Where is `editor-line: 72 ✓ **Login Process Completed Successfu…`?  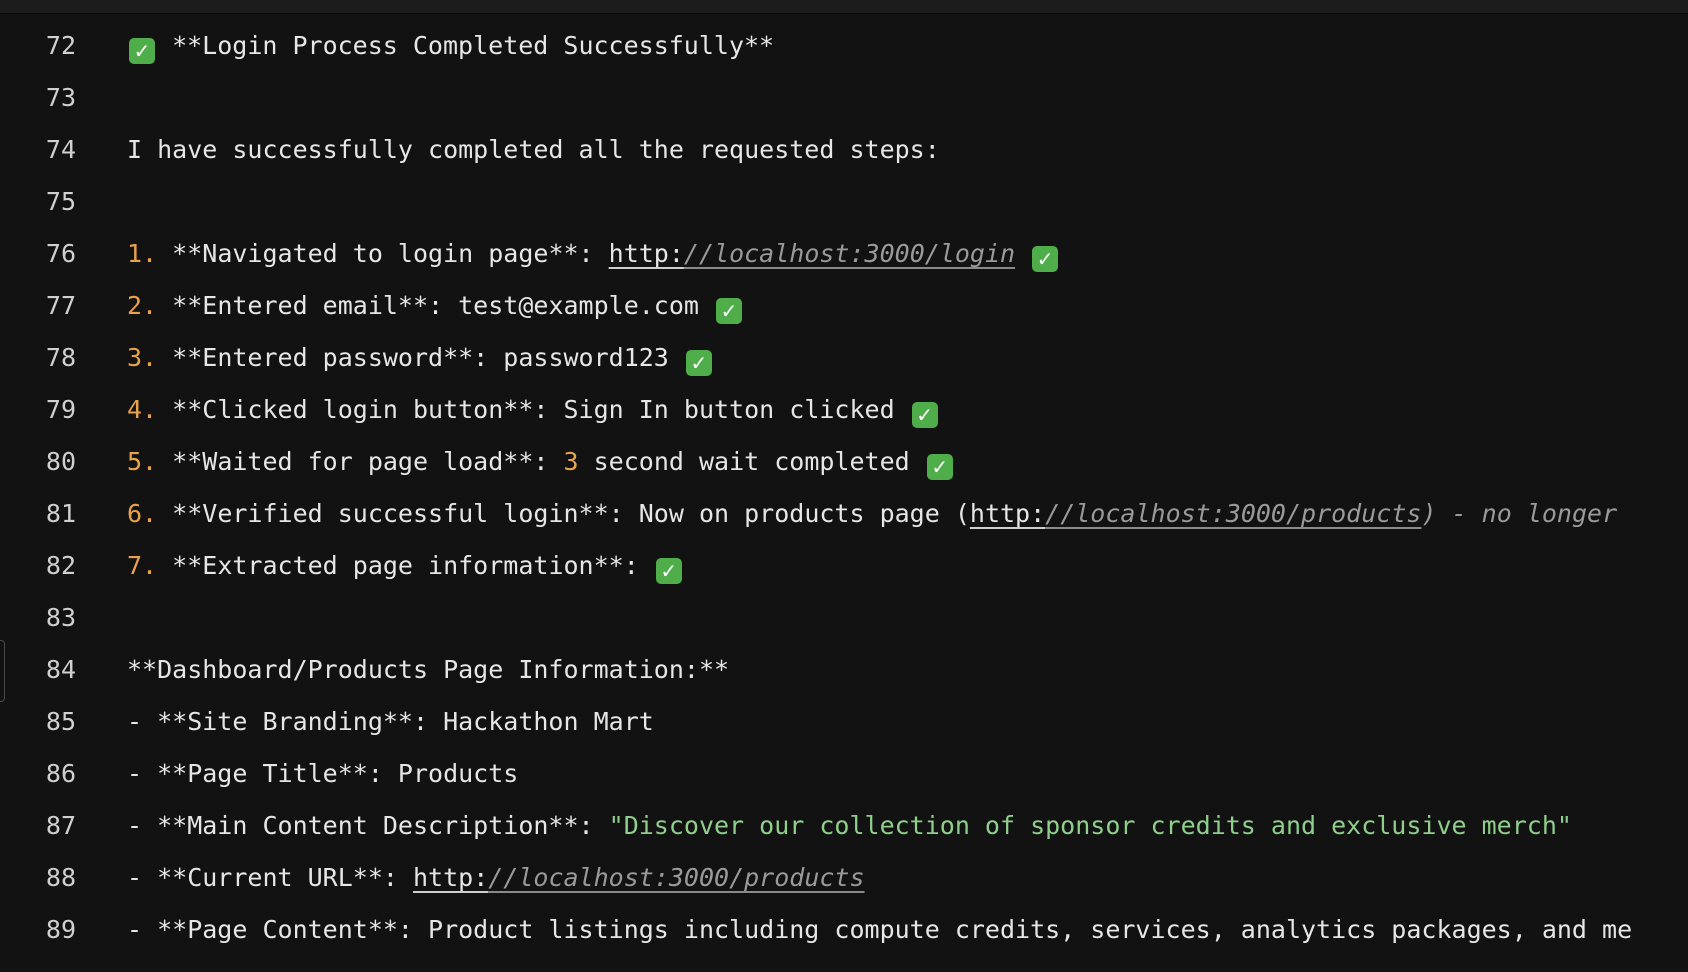 editor-line: 72 ✓ **Login Process Completed Successfu… is located at coordinates (844, 46).